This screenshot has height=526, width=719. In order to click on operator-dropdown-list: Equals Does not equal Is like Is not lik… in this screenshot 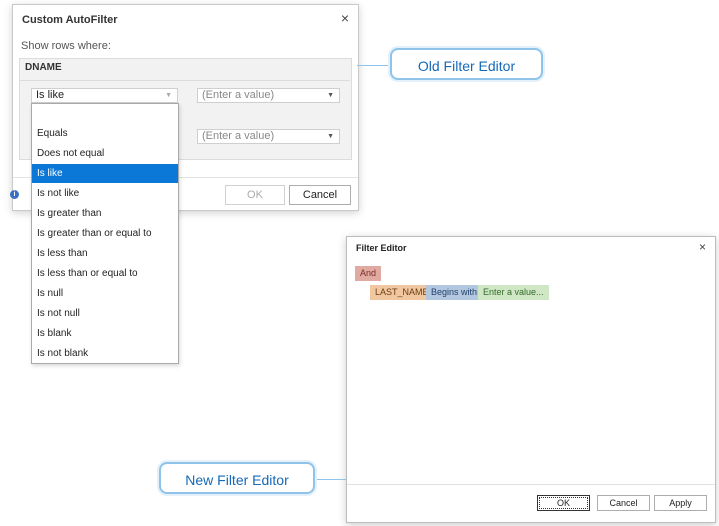, I will do `click(105, 233)`.